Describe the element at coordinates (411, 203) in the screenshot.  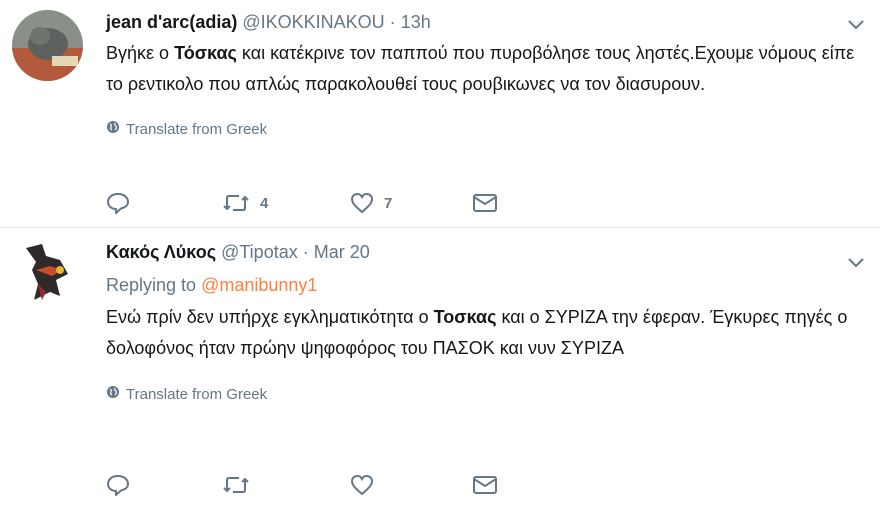
I see `like-button: 7` at that location.